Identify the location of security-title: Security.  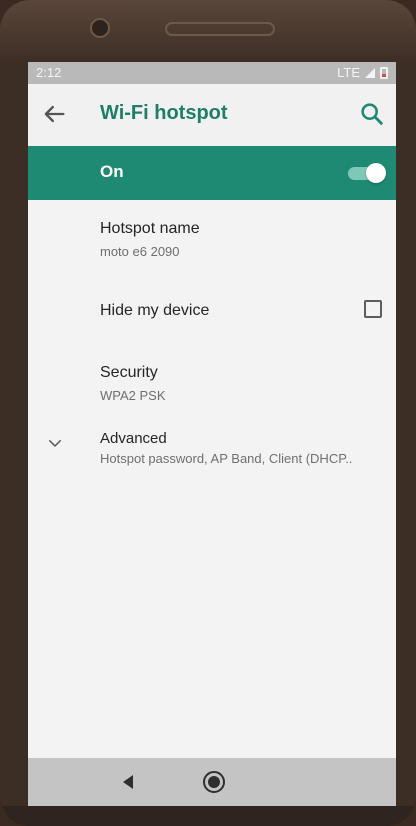
(129, 372).